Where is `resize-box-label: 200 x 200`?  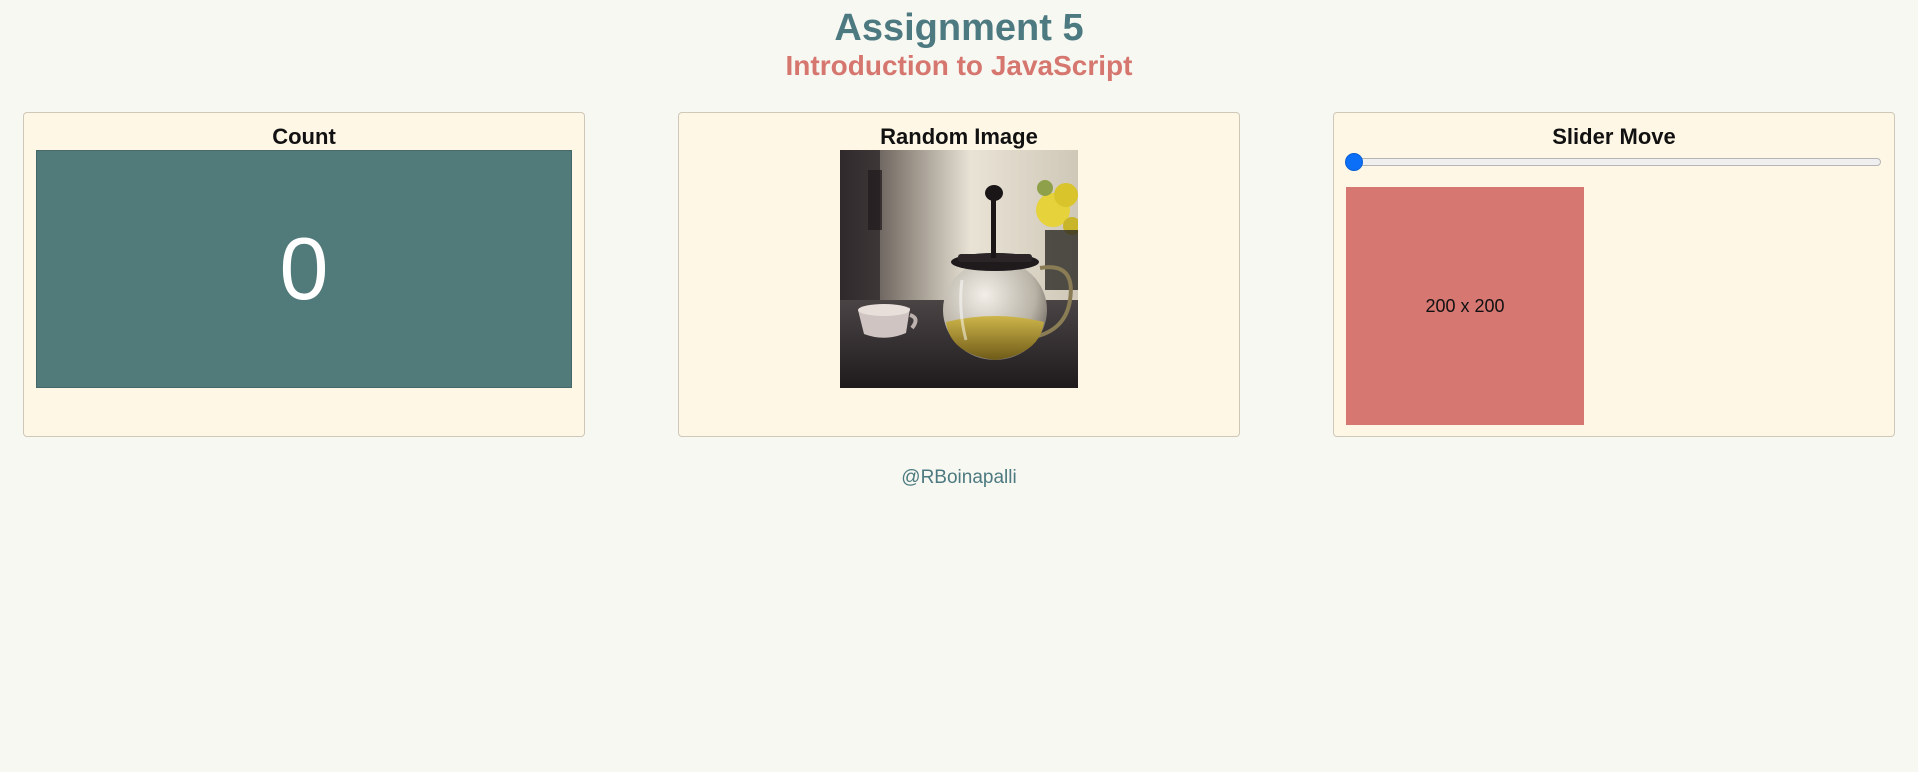 resize-box-label: 200 x 200 is located at coordinates (1465, 305).